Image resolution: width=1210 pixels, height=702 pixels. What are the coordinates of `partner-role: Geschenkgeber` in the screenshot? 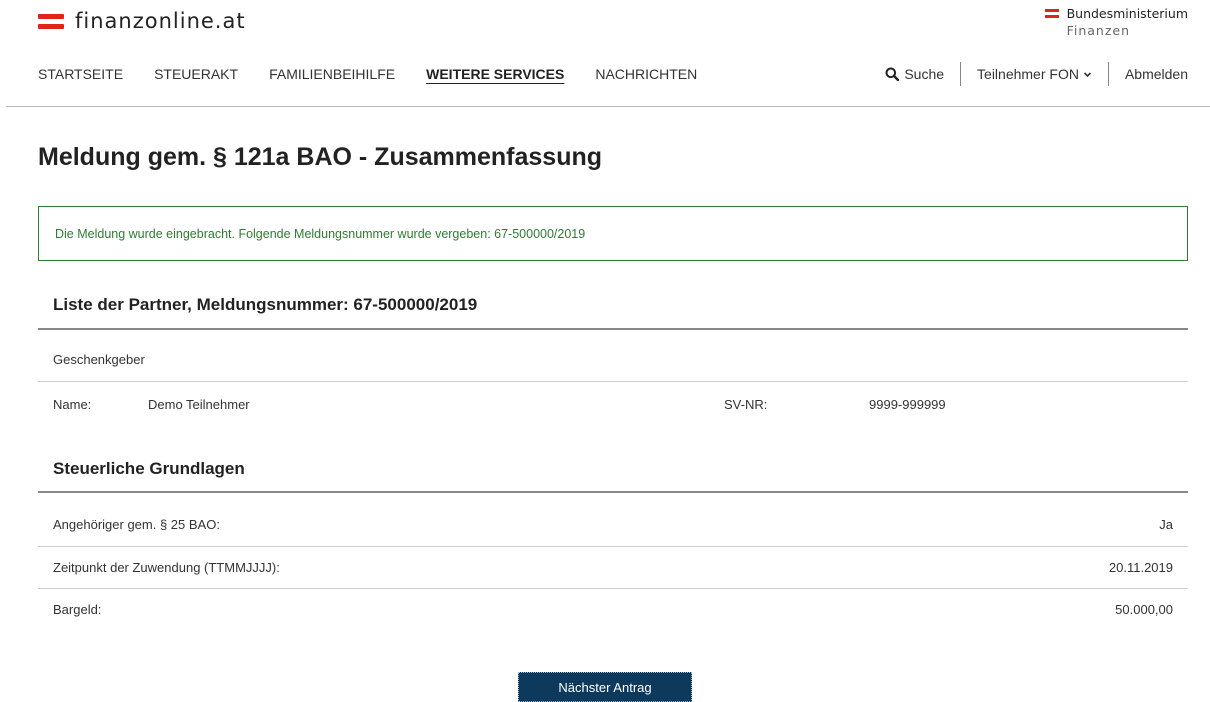 It's located at (99, 359).